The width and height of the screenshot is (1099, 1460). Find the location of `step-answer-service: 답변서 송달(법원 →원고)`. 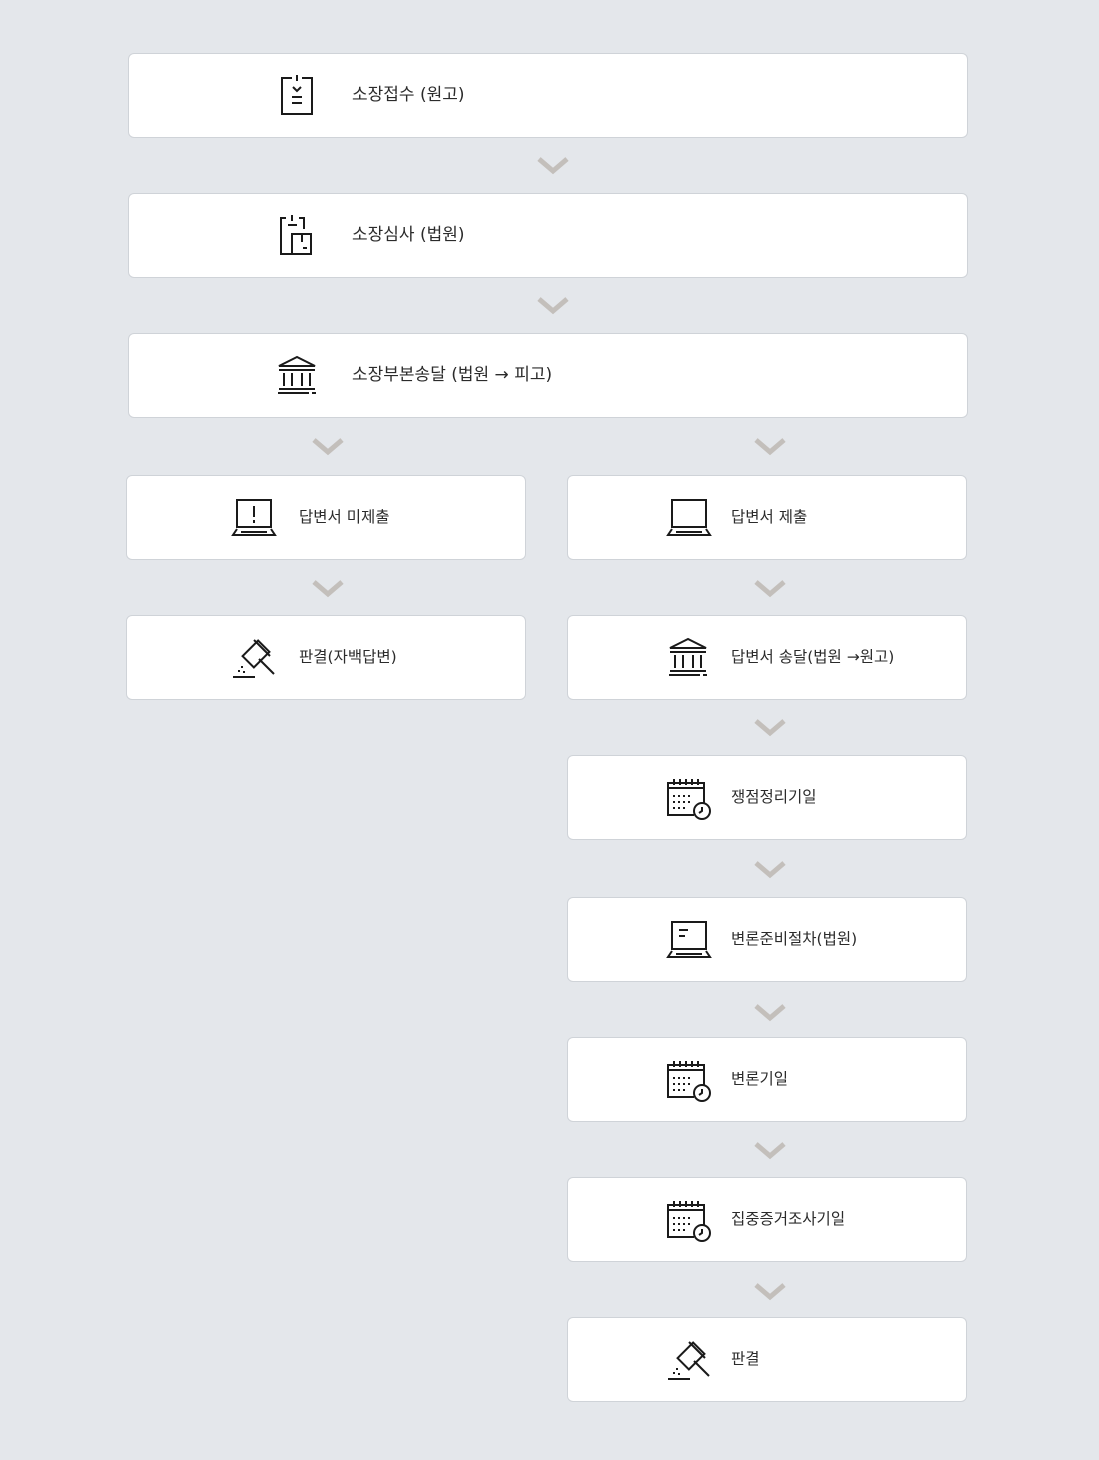

step-answer-service: 답변서 송달(법원 →원고) is located at coordinates (767, 657).